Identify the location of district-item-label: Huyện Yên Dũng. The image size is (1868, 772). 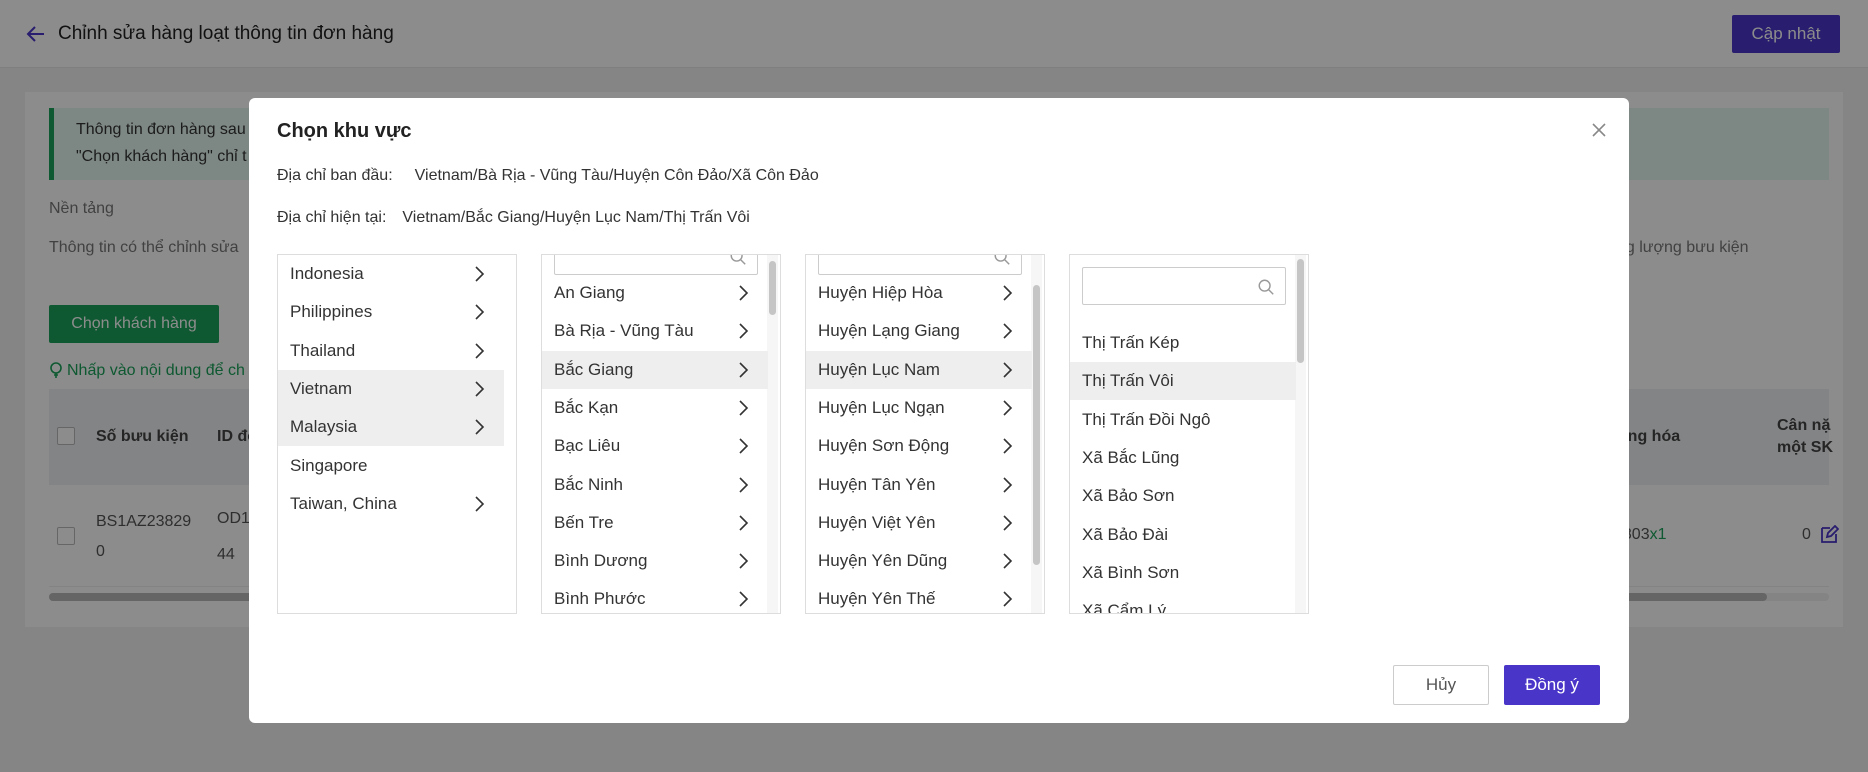
(883, 561).